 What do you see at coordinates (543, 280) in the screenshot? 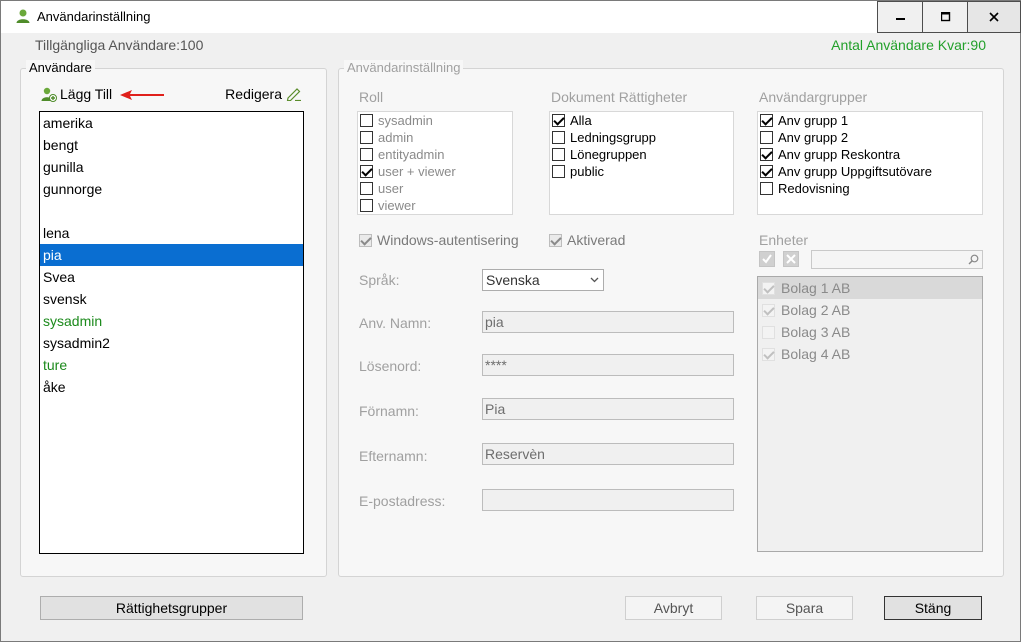
I see `language-select: Svenska` at bounding box center [543, 280].